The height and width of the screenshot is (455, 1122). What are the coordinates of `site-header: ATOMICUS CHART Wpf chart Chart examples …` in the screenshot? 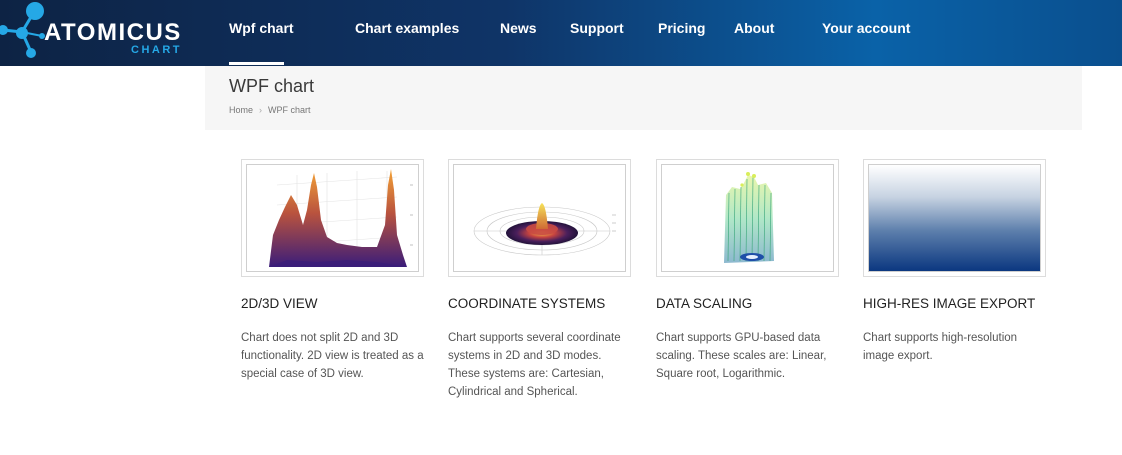 It's located at (561, 33).